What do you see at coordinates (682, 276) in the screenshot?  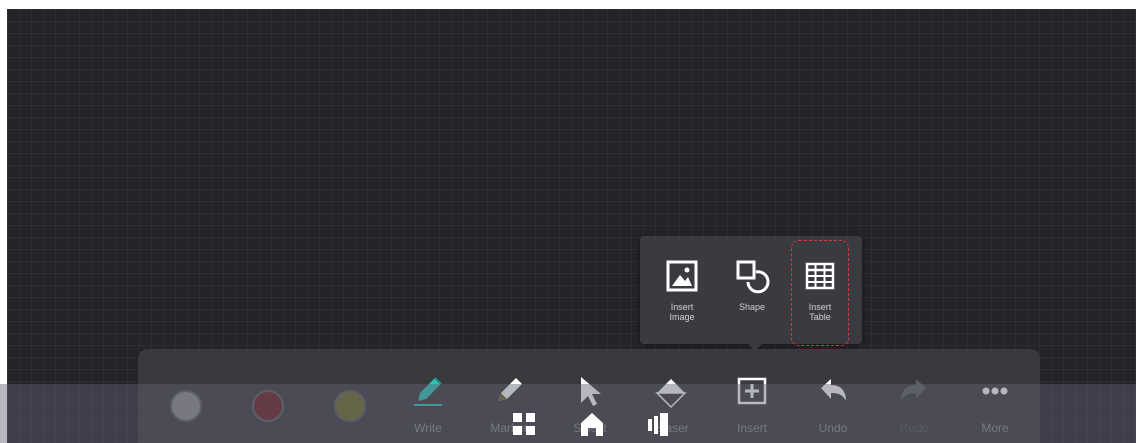 I see `insert-image-icon` at bounding box center [682, 276].